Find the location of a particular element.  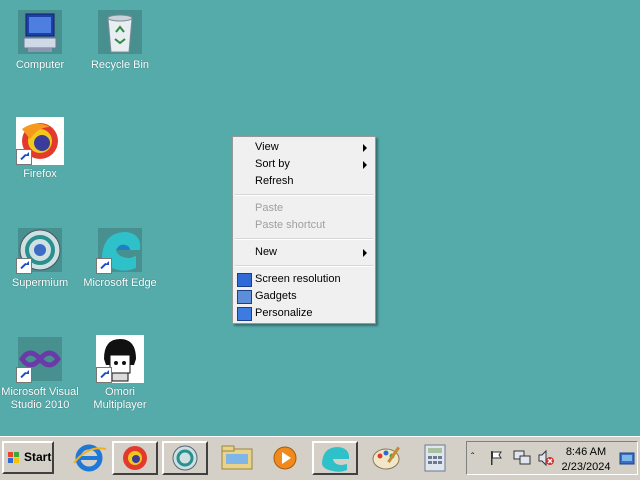

show-hidden-icons-icon: ˆ is located at coordinates (472, 457).